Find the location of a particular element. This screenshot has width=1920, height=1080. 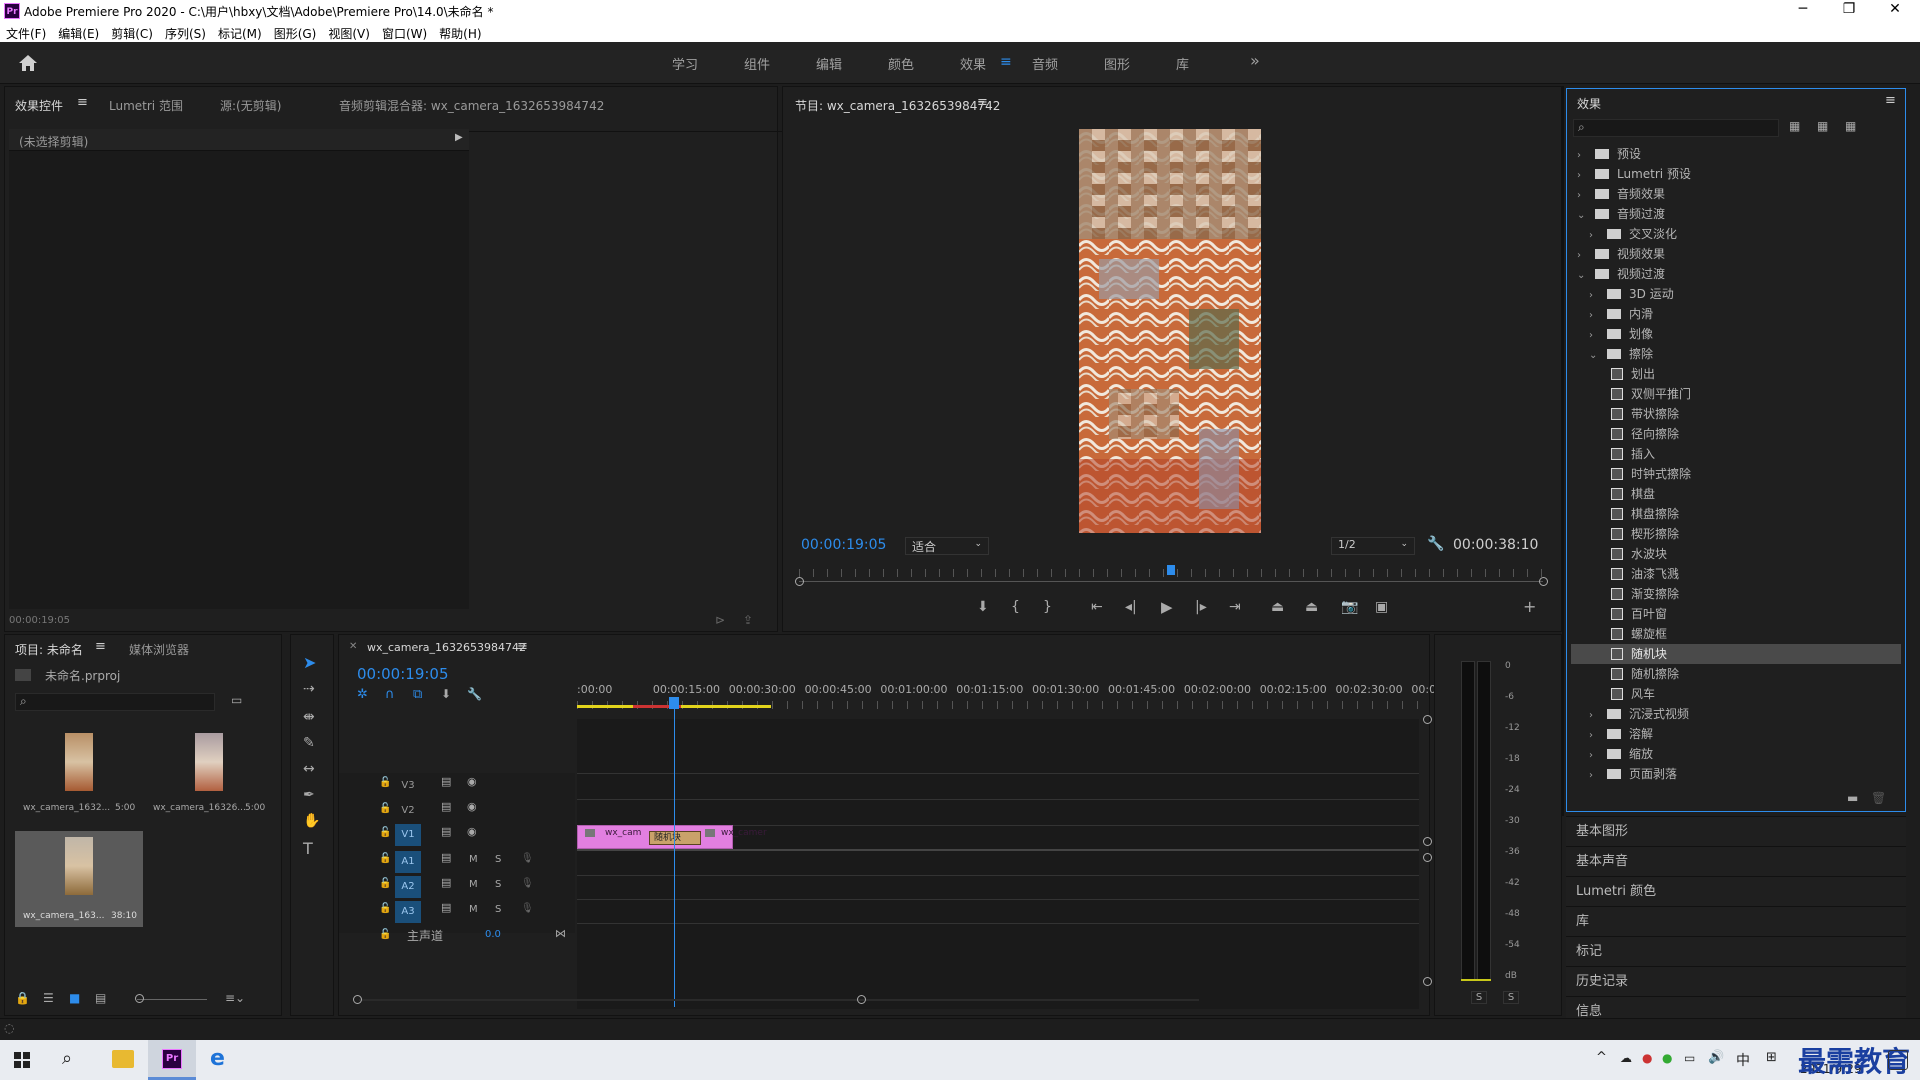

ime-mode-icon: ⊞ is located at coordinates (1771, 1057).